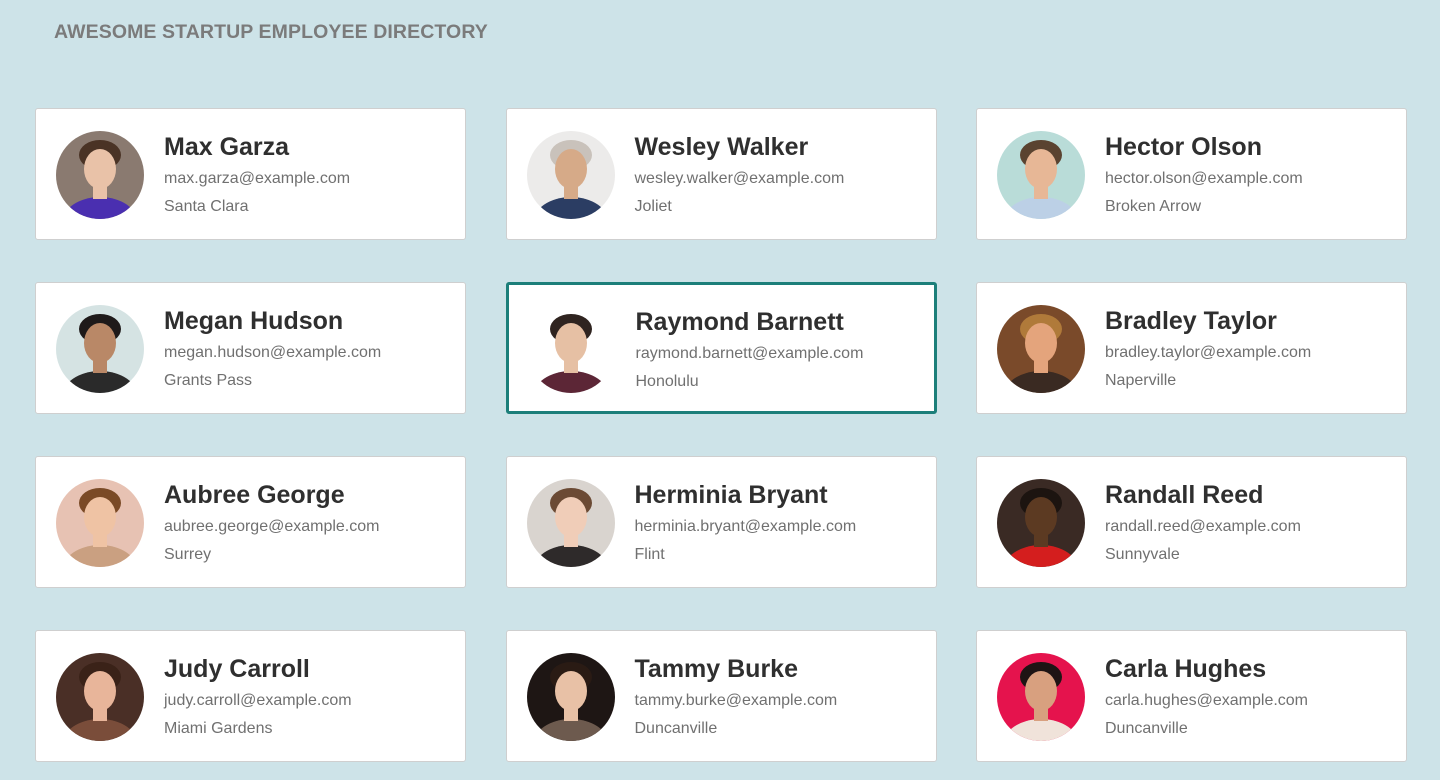 The height and width of the screenshot is (780, 1440). What do you see at coordinates (739, 178) in the screenshot?
I see `employee-email: wesley.walker@example.com` at bounding box center [739, 178].